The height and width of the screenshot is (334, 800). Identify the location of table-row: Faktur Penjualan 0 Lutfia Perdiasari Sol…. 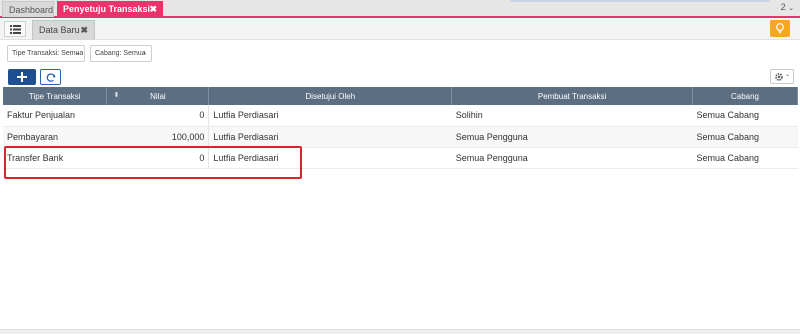
(400, 116).